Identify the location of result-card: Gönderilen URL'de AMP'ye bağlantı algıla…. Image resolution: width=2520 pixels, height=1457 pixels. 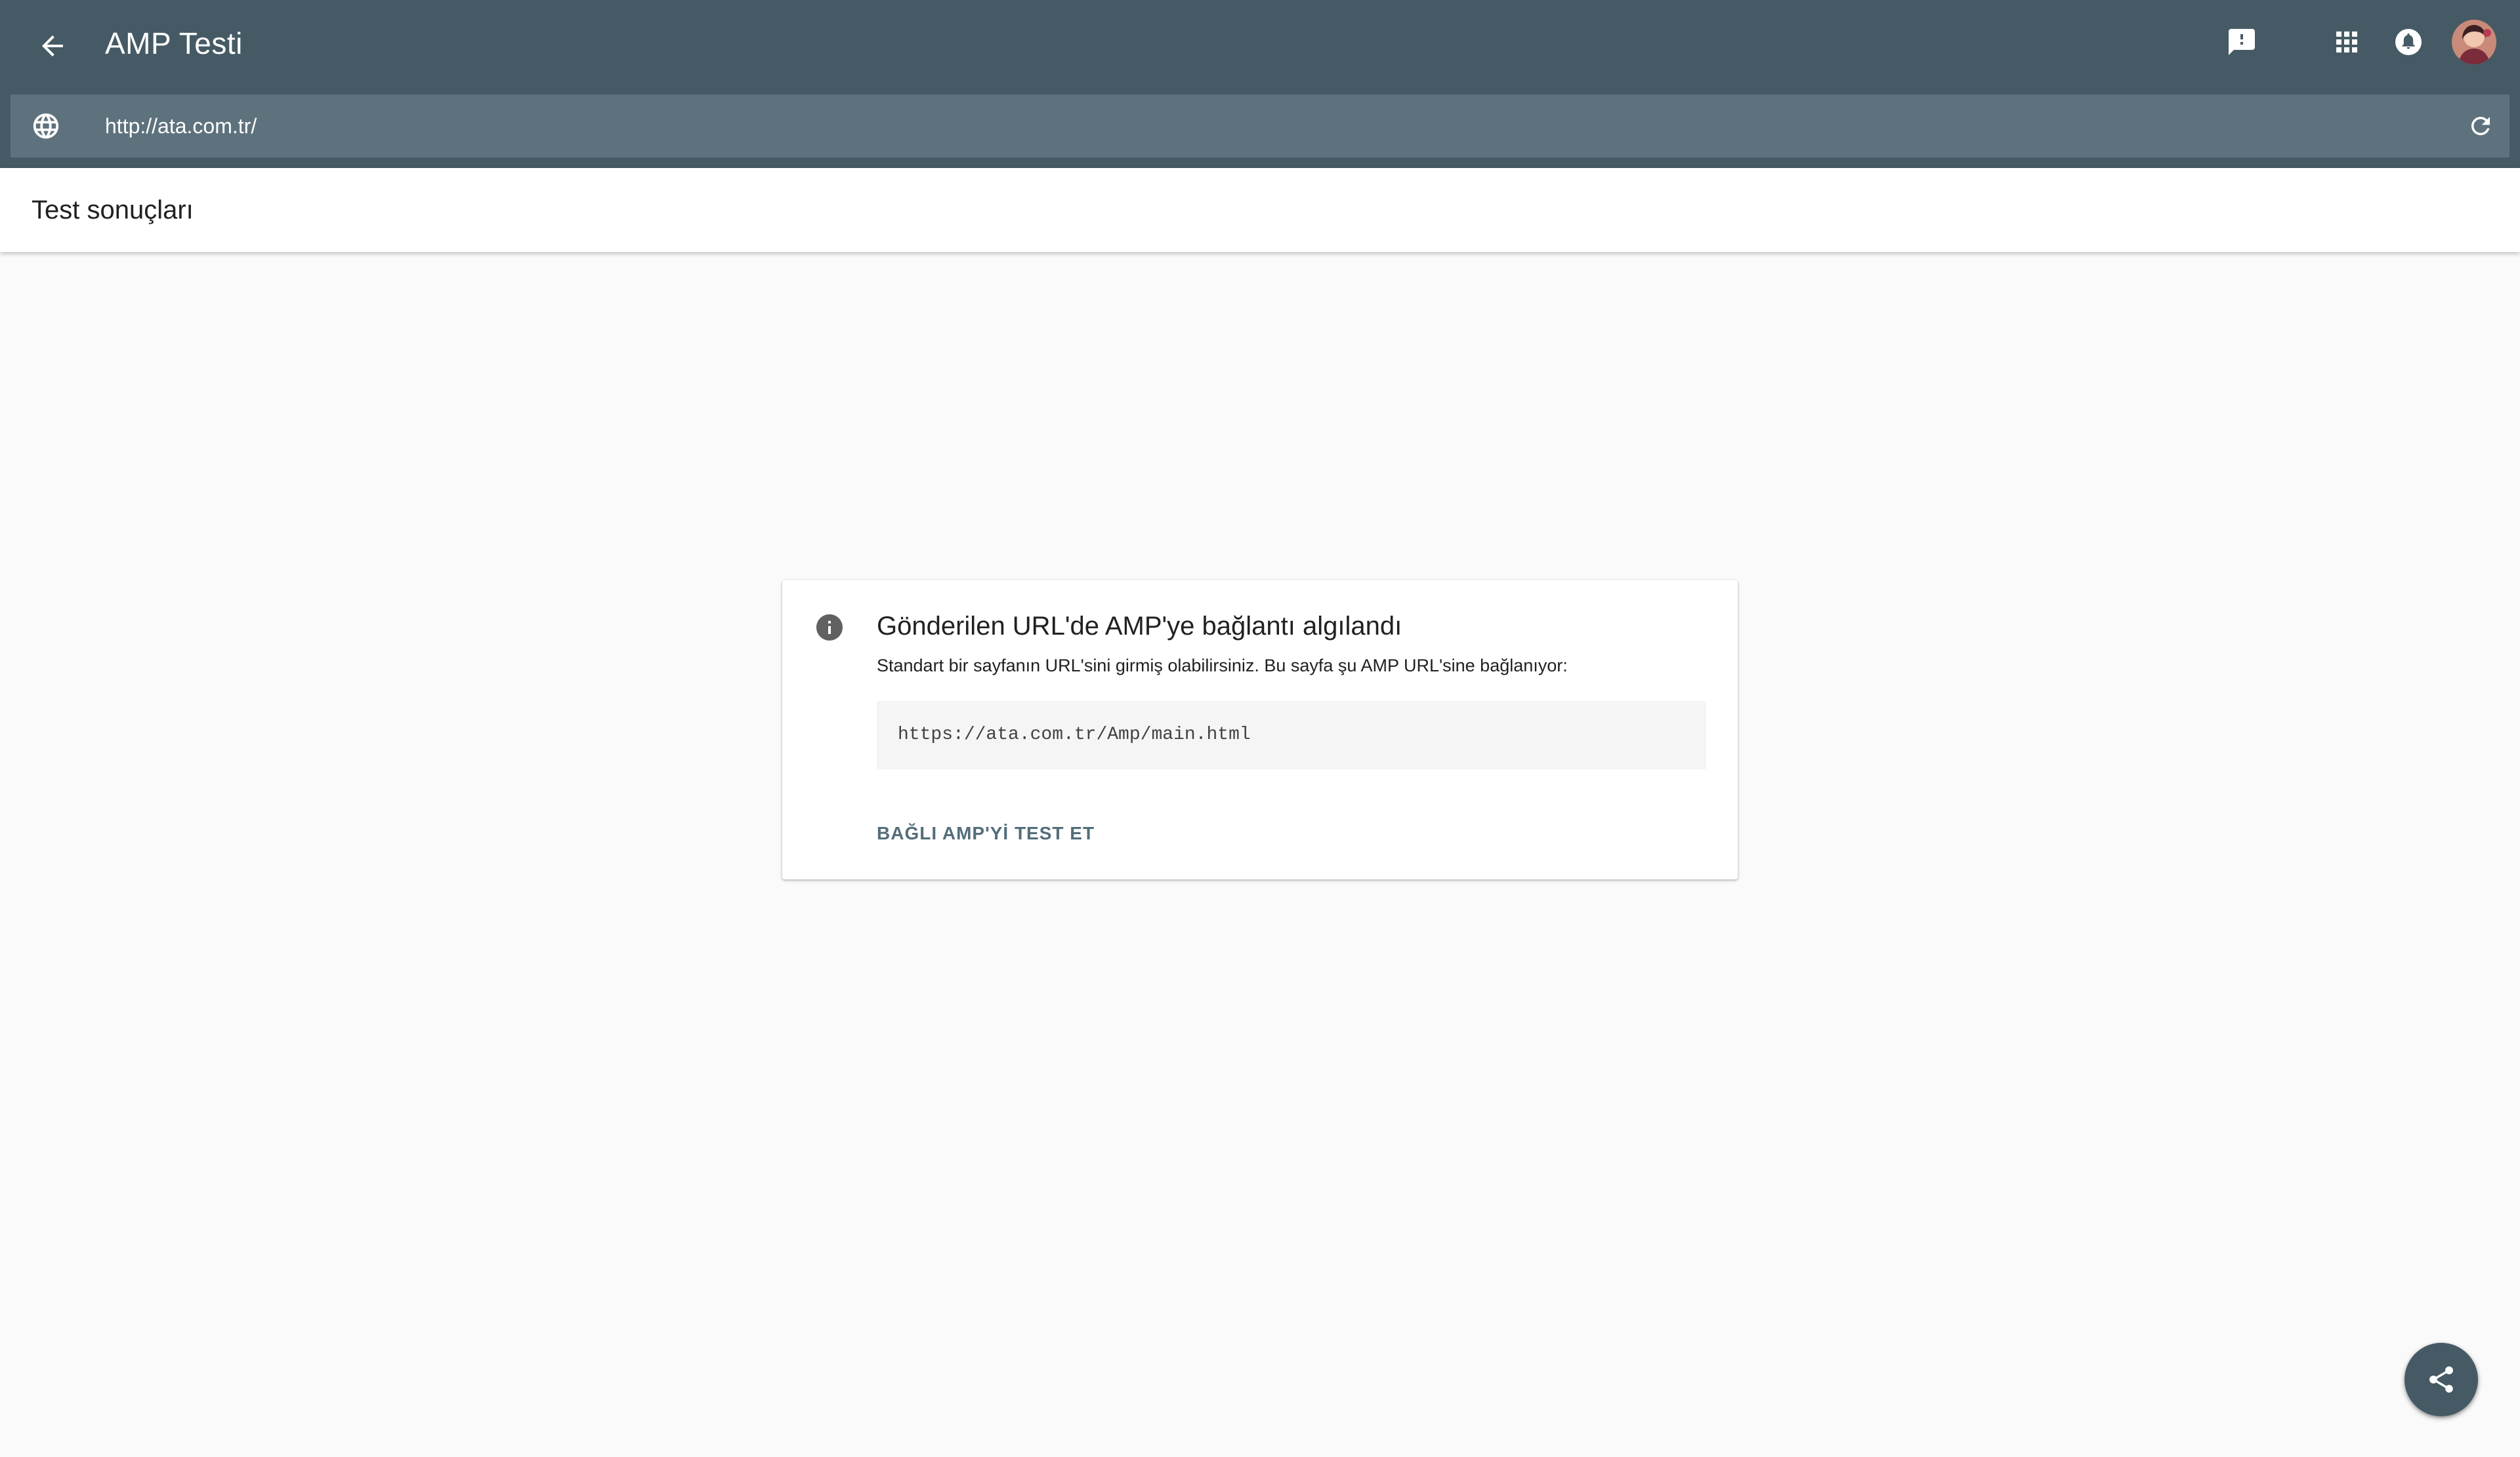
(1260, 729).